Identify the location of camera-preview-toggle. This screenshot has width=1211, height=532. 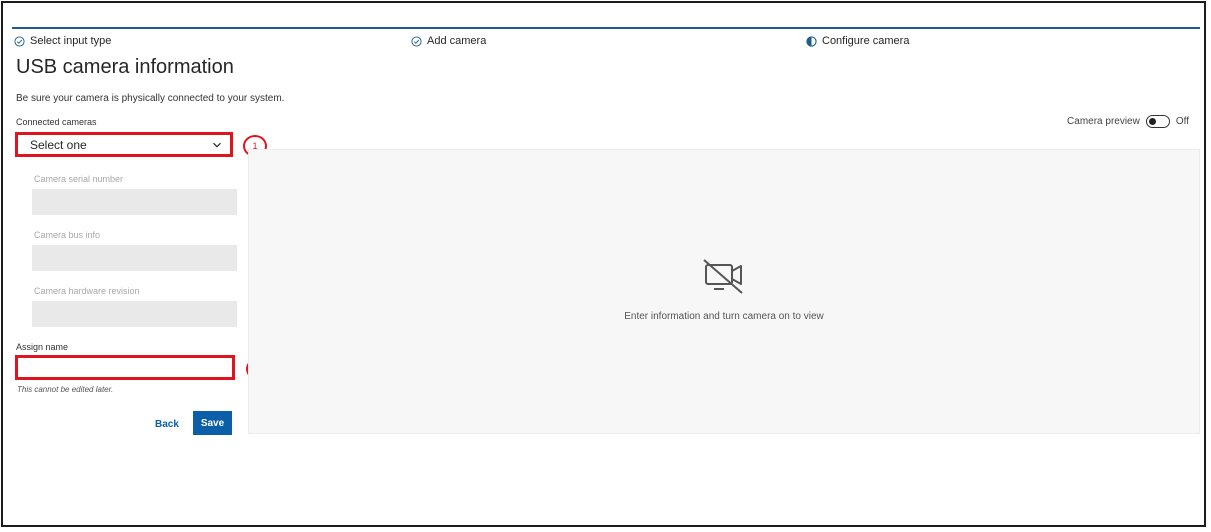
(1157, 121).